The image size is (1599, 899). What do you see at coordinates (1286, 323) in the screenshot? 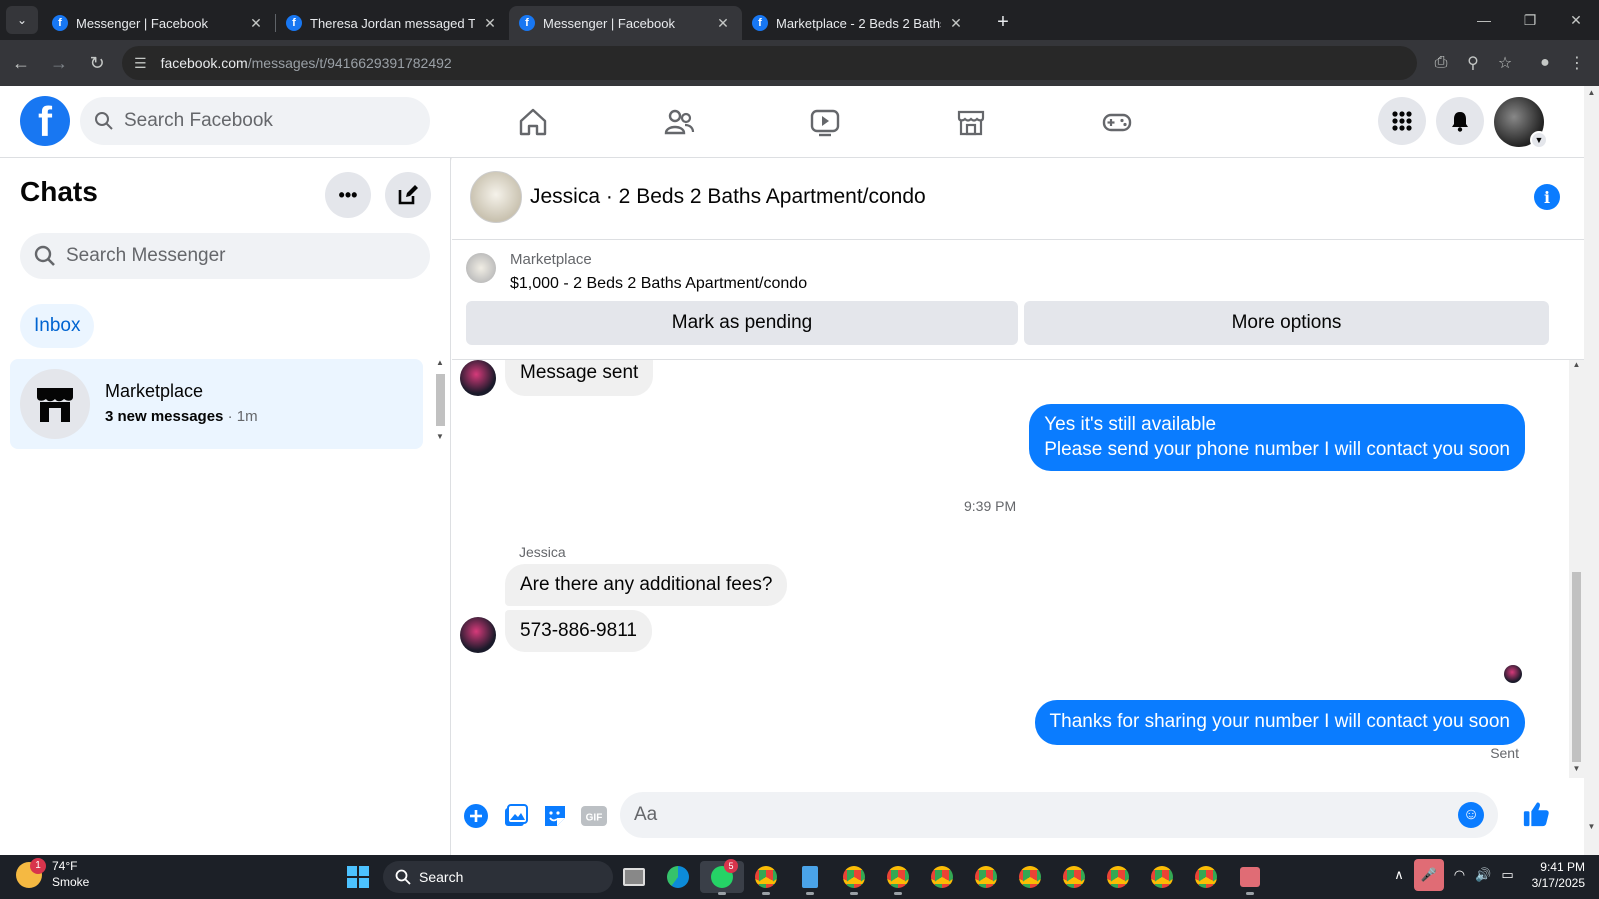
I see `more-options-button: More options` at bounding box center [1286, 323].